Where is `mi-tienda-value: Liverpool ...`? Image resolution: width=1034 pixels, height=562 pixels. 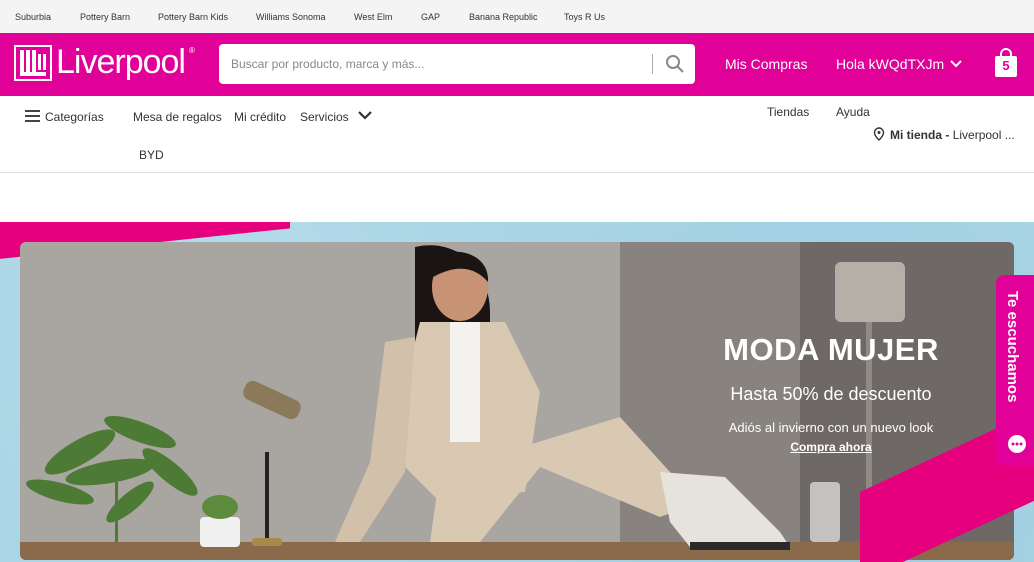
mi-tienda-value: Liverpool ... is located at coordinates (983, 135).